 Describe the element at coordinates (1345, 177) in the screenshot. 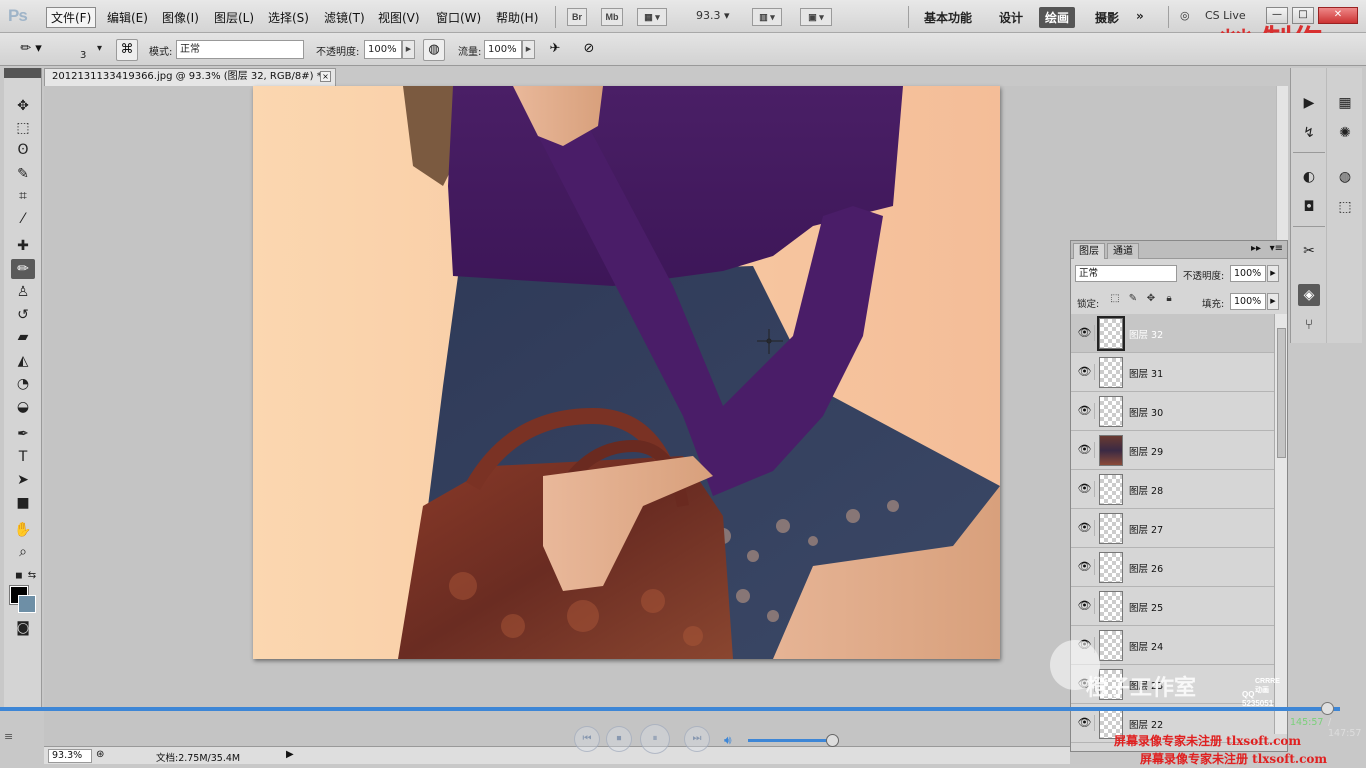

I see `styles-panel-icon: ◍` at that location.